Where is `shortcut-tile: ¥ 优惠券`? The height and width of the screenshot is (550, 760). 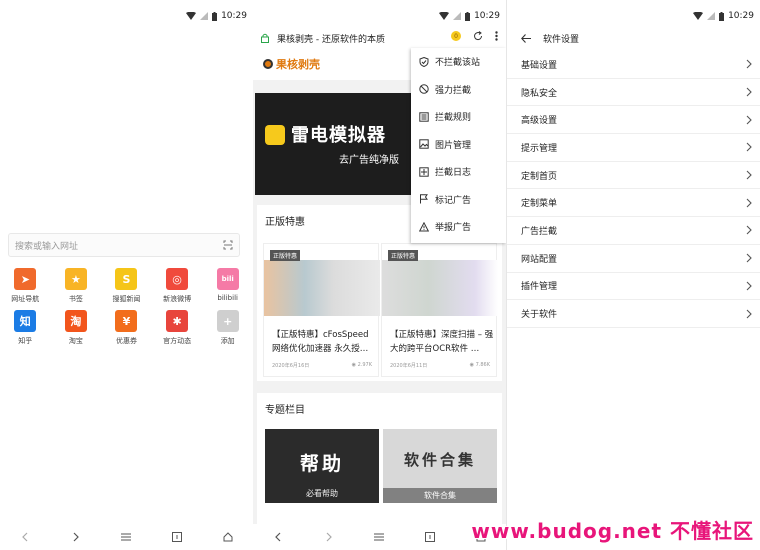 shortcut-tile: ¥ 优惠券 is located at coordinates (126, 328).